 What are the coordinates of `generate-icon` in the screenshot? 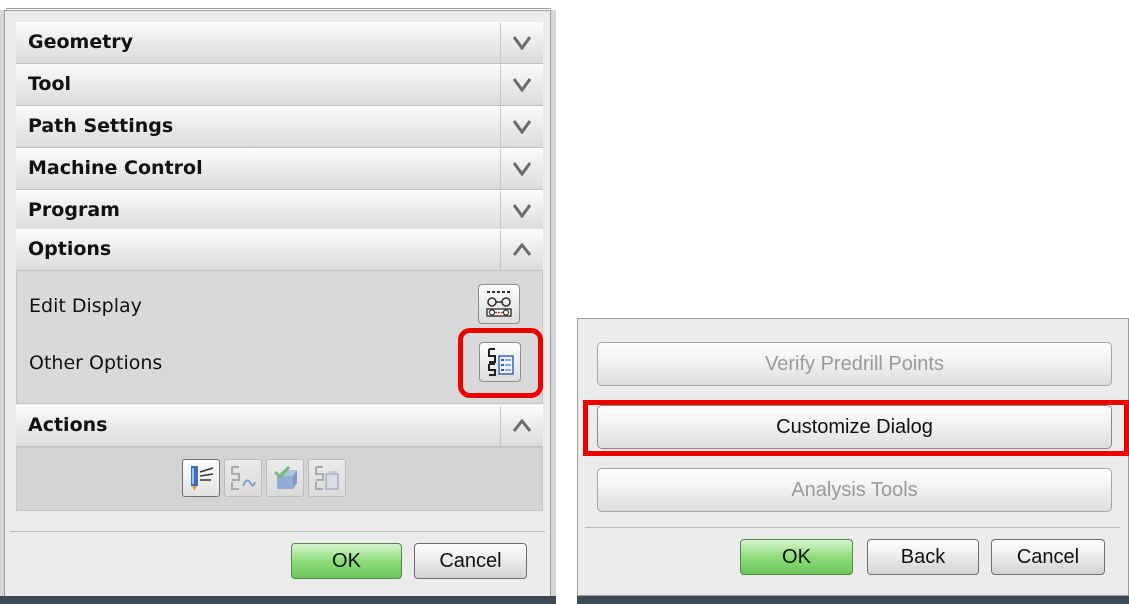 It's located at (202, 478).